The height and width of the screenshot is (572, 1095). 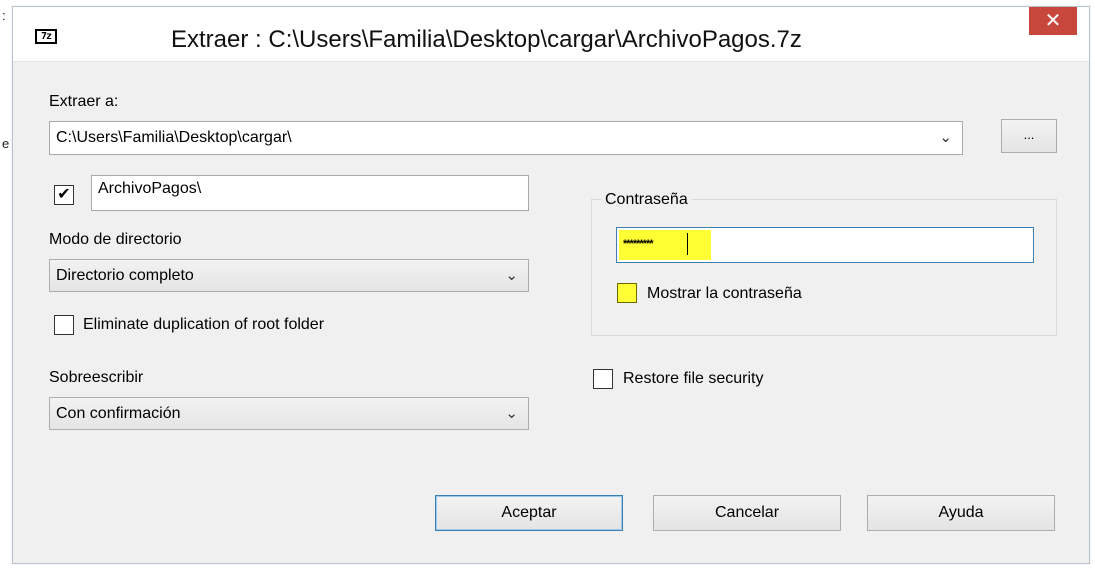 What do you see at coordinates (204, 324) in the screenshot?
I see `eliminate-duplication-label: Eliminate duplication of root folder` at bounding box center [204, 324].